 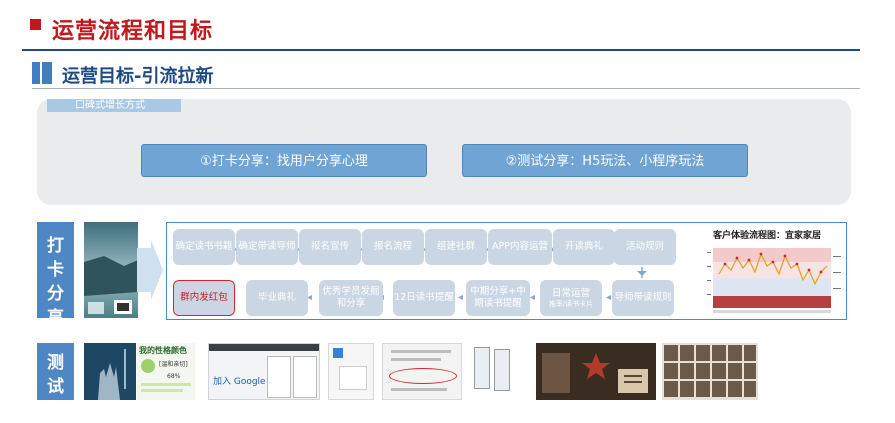 I want to click on card-preview, so click(x=353, y=378).